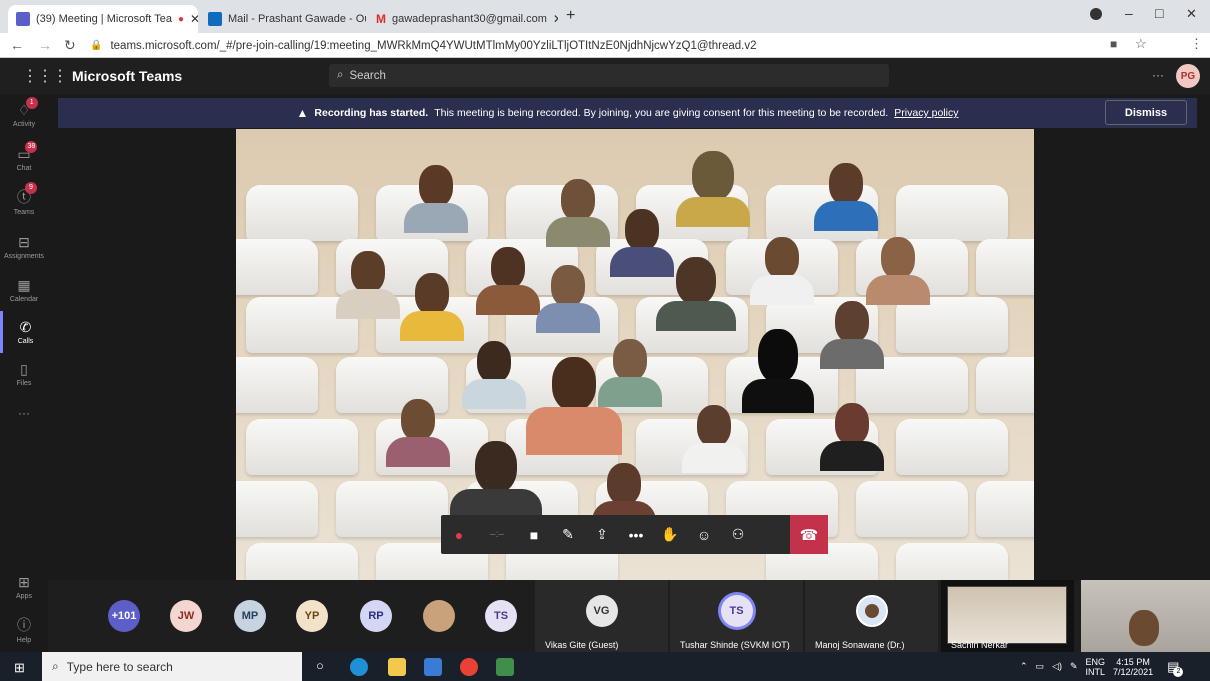 The width and height of the screenshot is (1210, 681). Describe the element at coordinates (1129, 13) in the screenshot. I see `minimize-button: –` at that location.